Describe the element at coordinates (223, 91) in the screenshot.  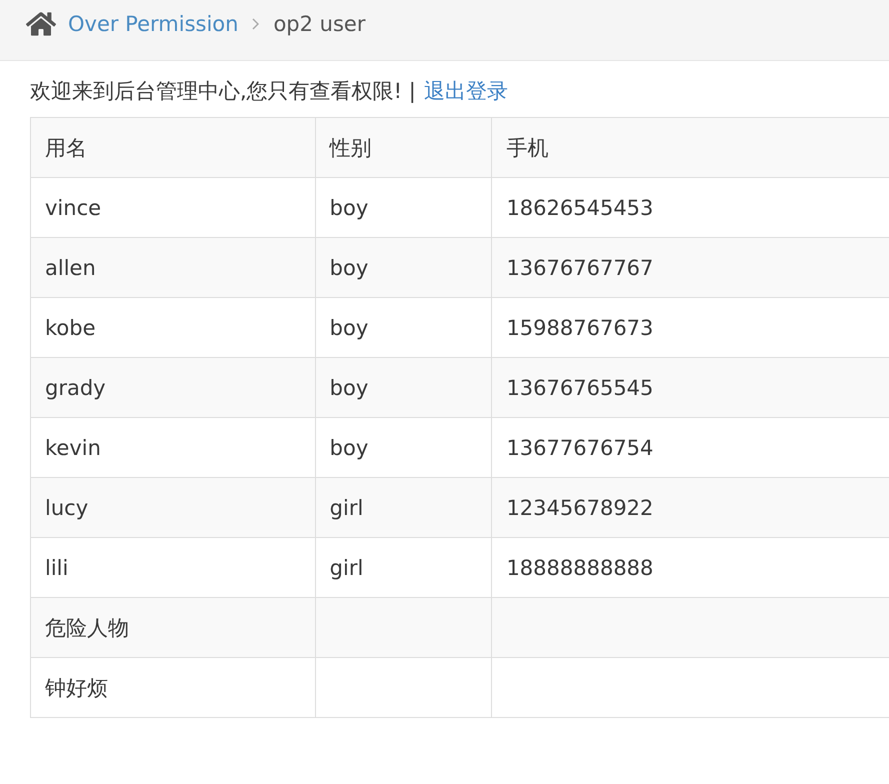
I see `welcome-text: 欢迎来到后台管理中心,您只有查看权限! |` at that location.